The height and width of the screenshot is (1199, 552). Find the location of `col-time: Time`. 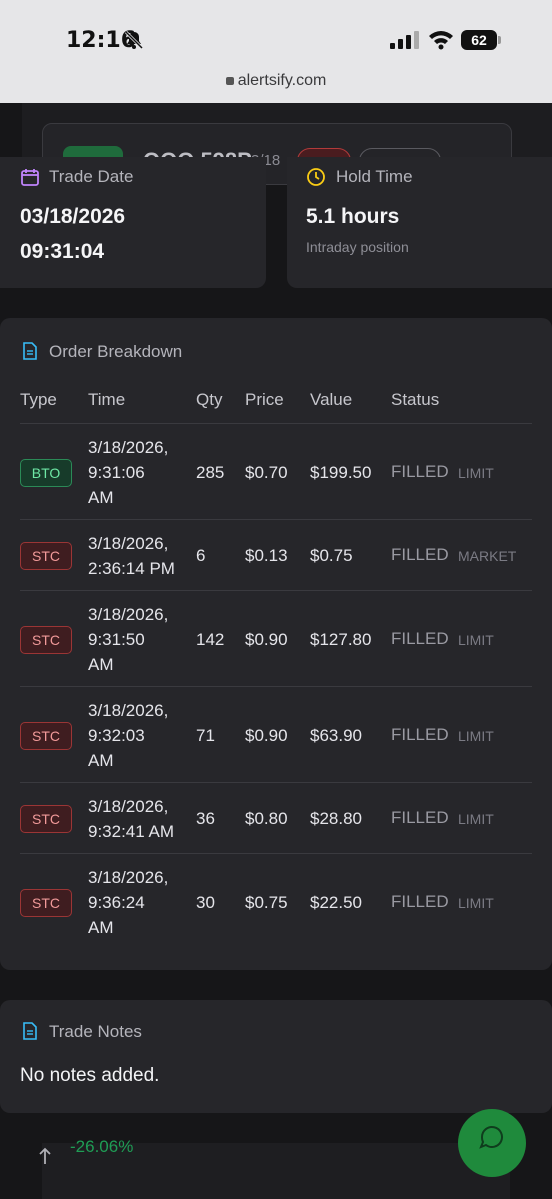

col-time: Time is located at coordinates (107, 399).